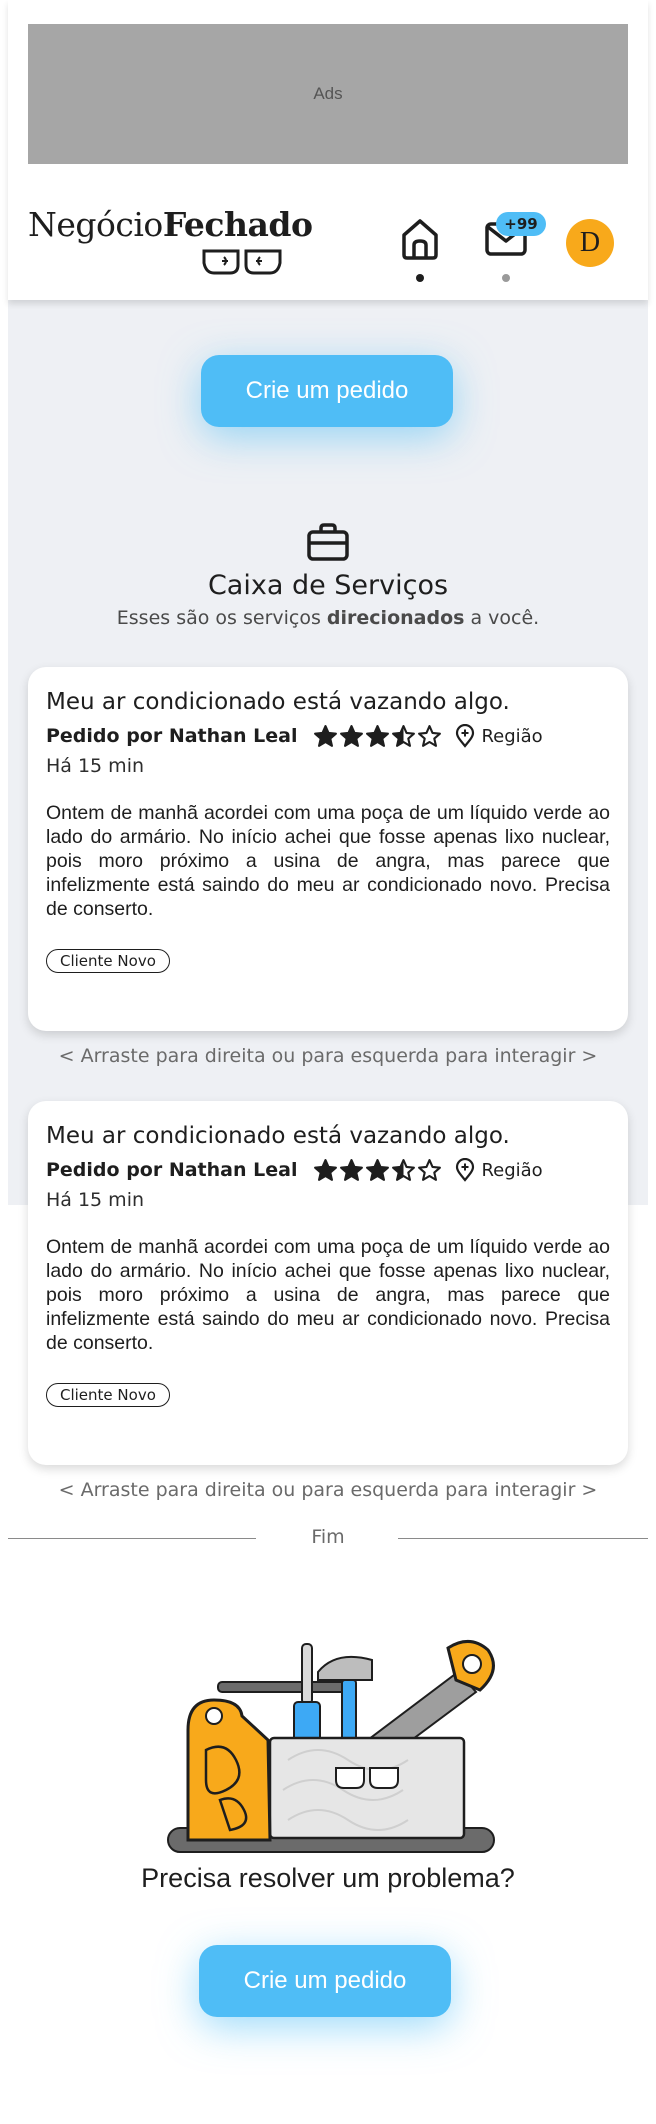  I want to click on home-active-indicator, so click(420, 278).